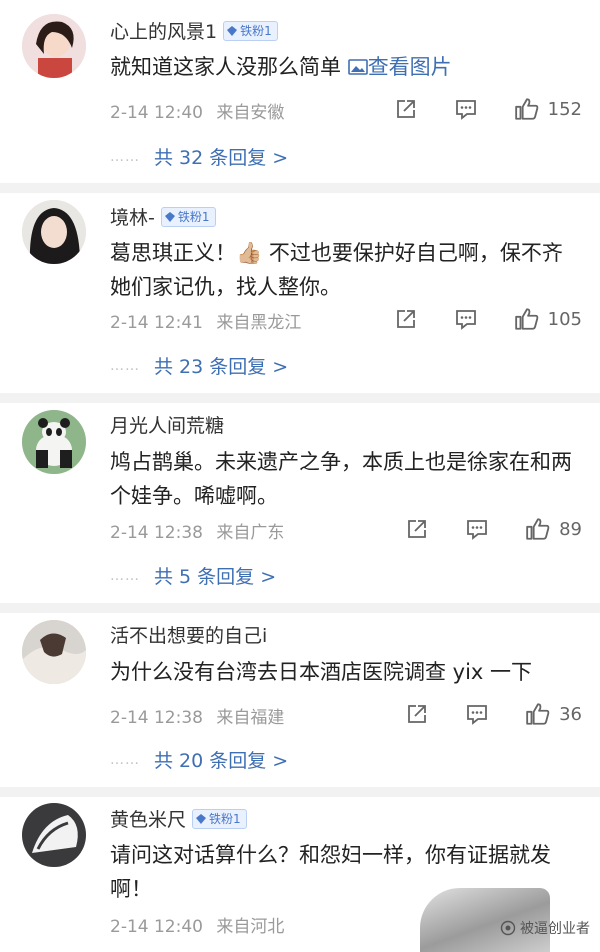 This screenshot has width=600, height=952. I want to click on comment-actions: 105, so click(488, 319).